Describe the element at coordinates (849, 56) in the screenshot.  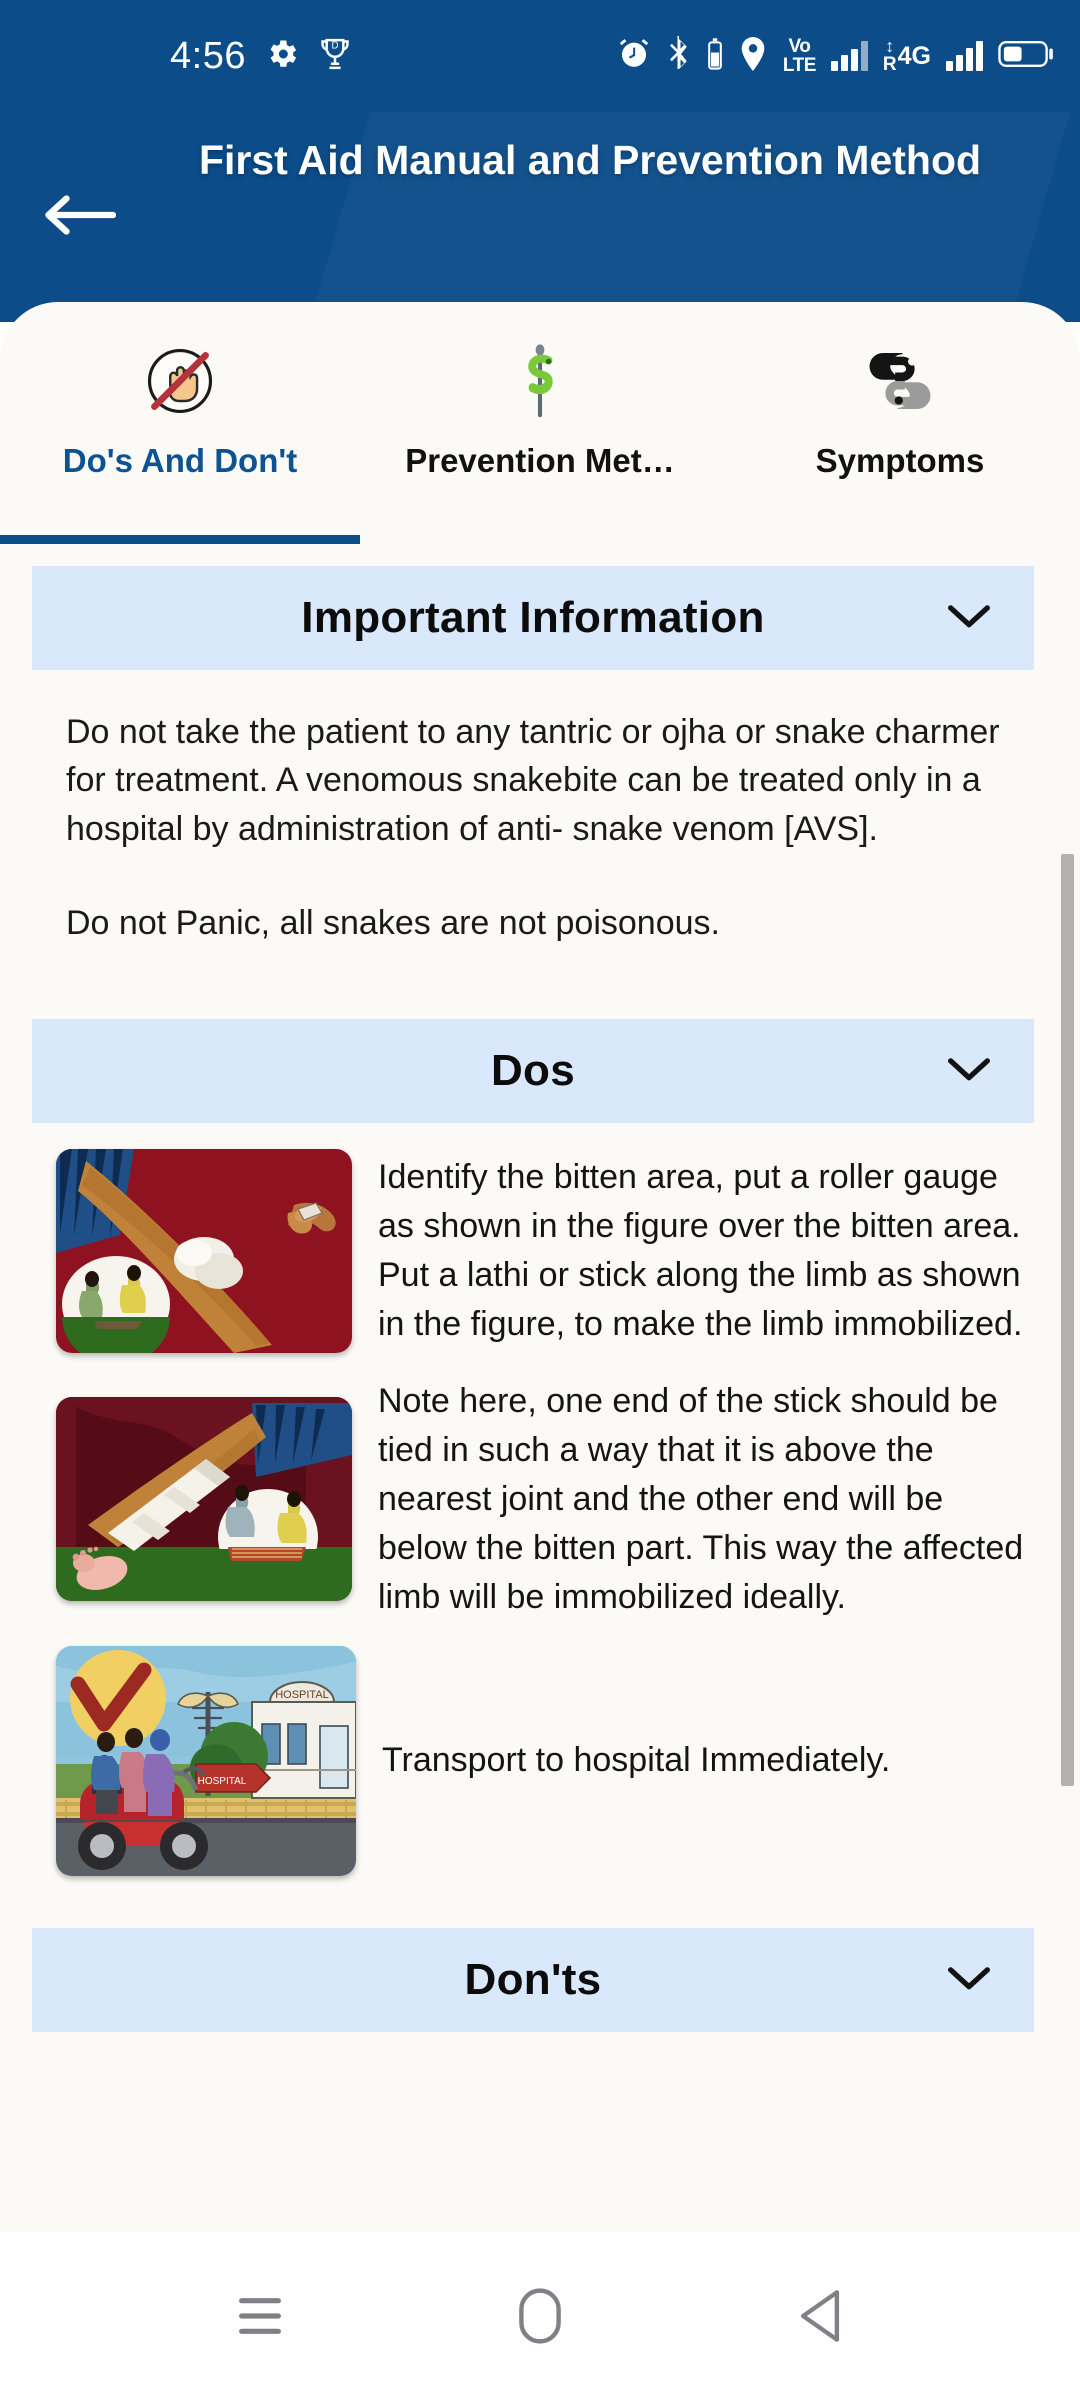
I see `signal-bars-sim1` at that location.